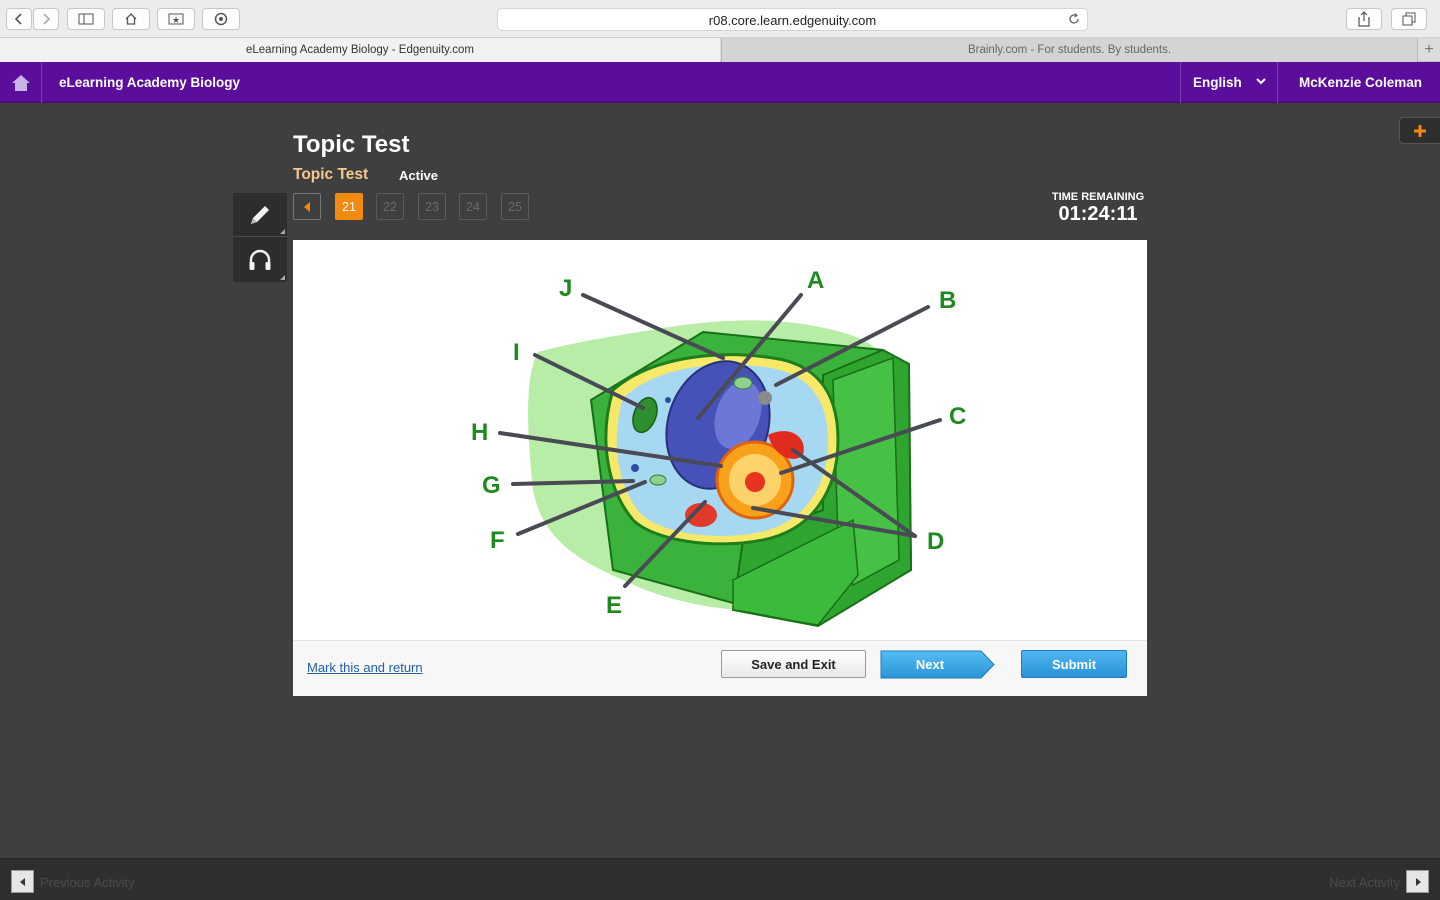  What do you see at coordinates (1069, 50) in the screenshot?
I see `tab-brainly: Brainly.com - For students. By students.` at bounding box center [1069, 50].